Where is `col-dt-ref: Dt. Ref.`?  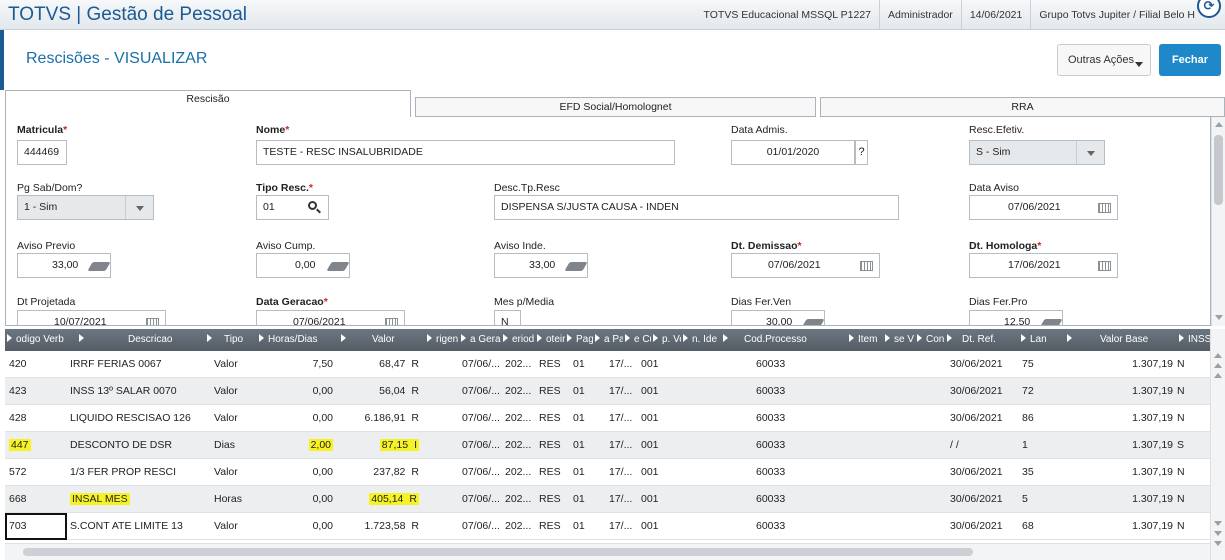 col-dt-ref: Dt. Ref. is located at coordinates (982, 340).